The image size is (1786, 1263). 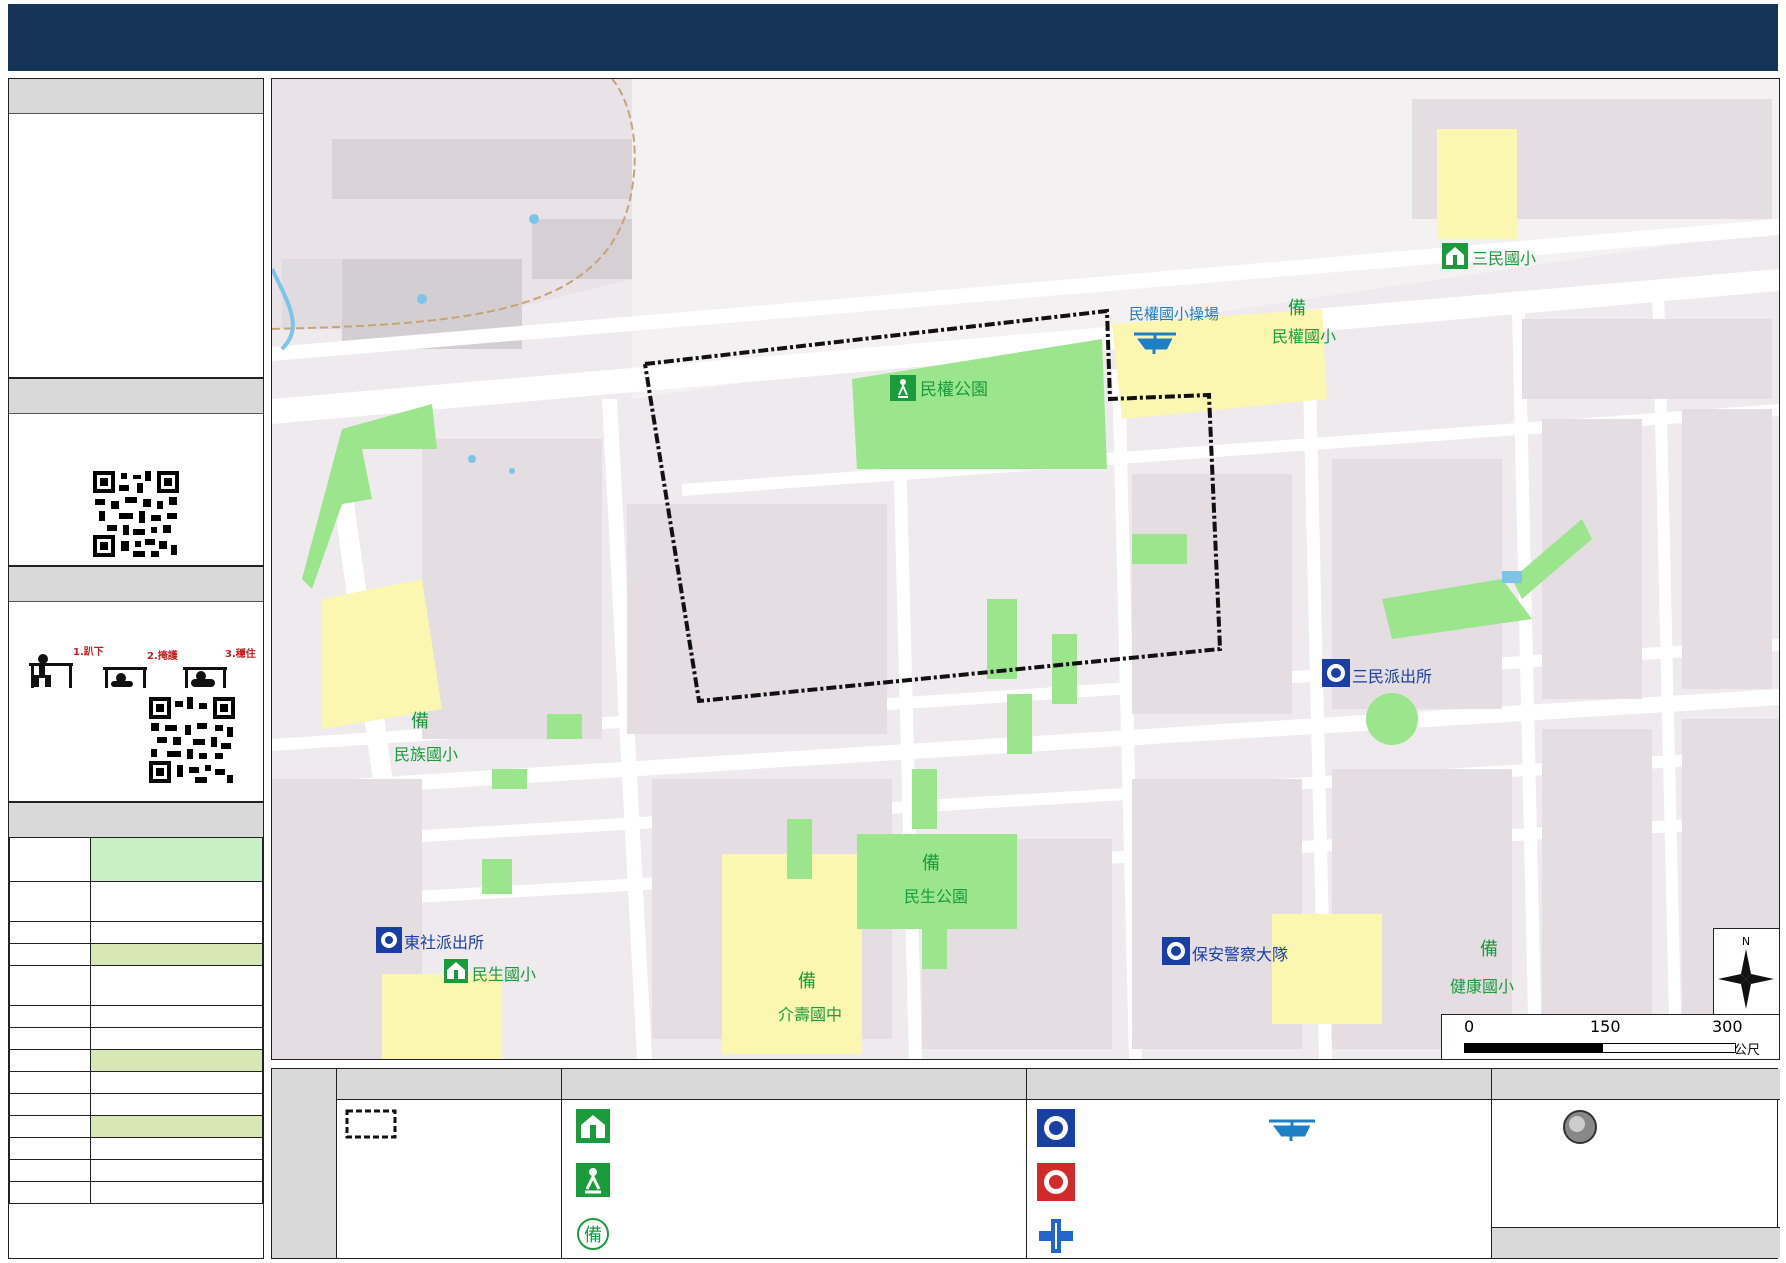 What do you see at coordinates (371, 1124) in the screenshot?
I see `boundary-dashed-icon` at bounding box center [371, 1124].